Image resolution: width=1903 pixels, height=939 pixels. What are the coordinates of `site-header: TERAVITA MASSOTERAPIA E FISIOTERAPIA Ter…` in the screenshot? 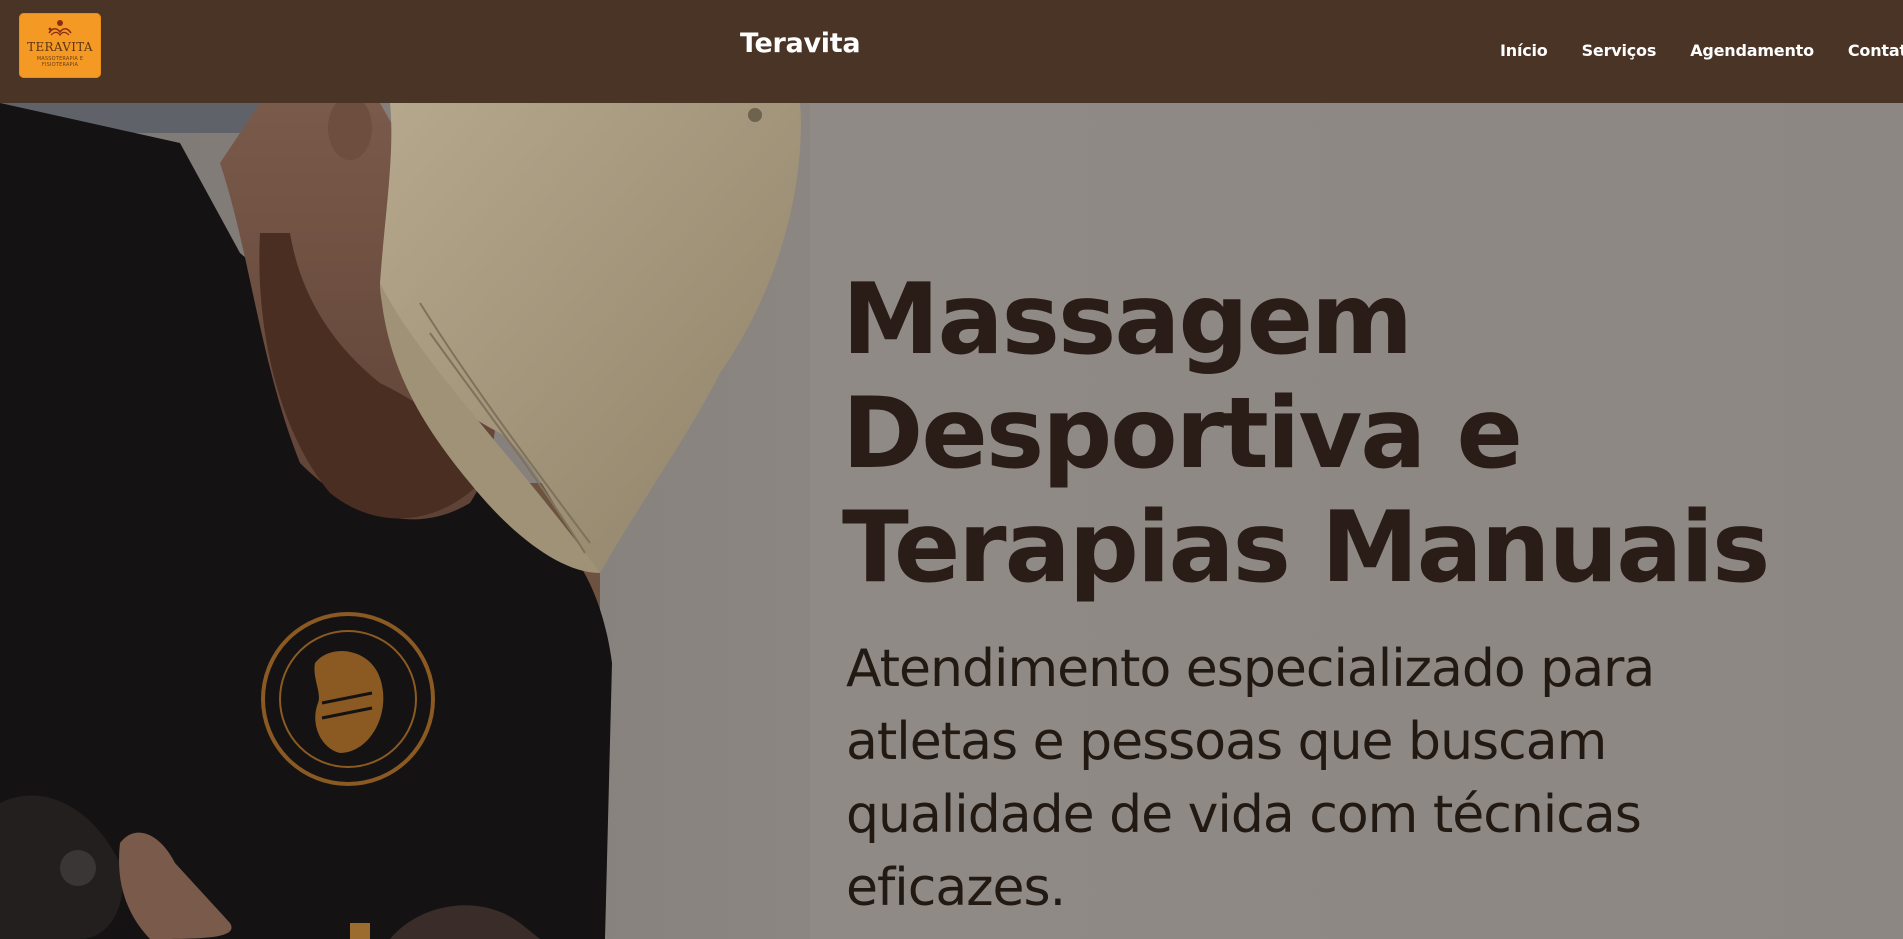 It's located at (951, 51).